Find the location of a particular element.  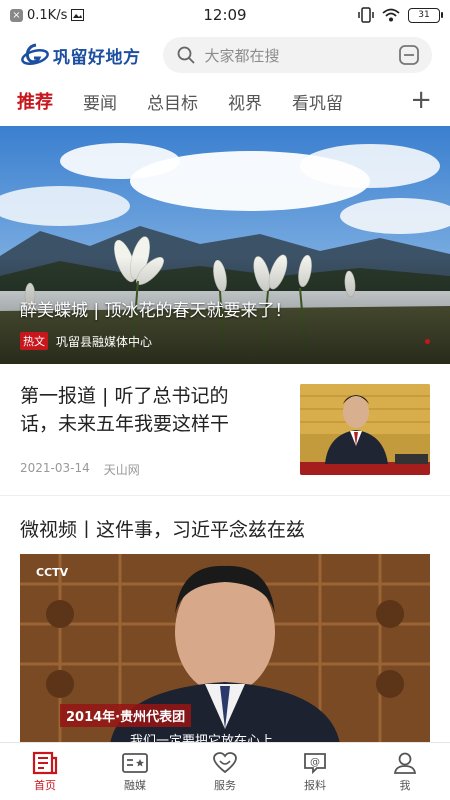

article-title: 第一报道 | 听了总书记的话，未来五年我要这样干 is located at coordinates (125, 410).